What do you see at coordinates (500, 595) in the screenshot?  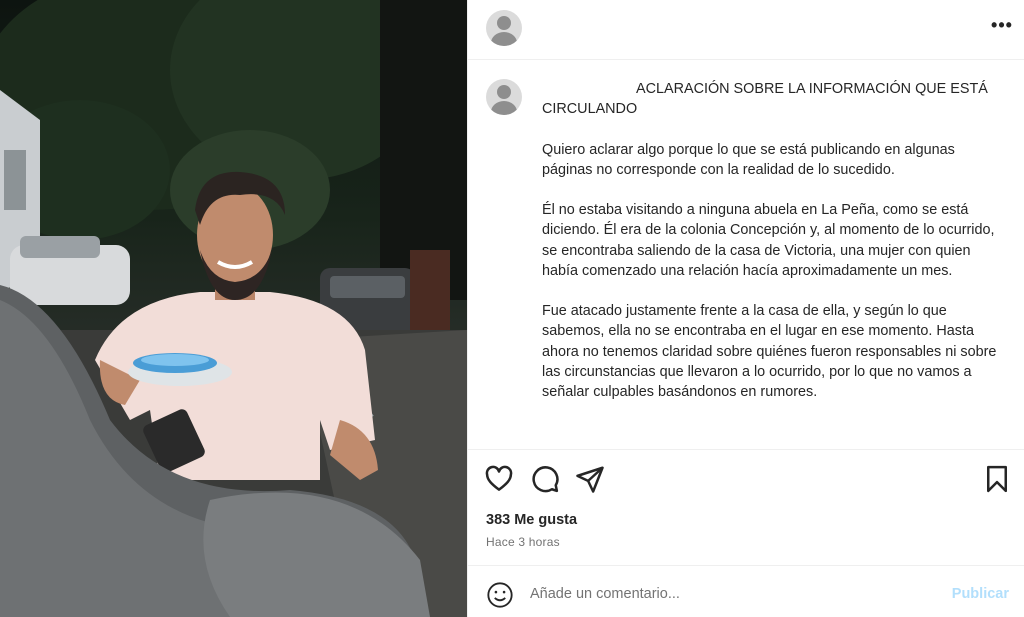 I see `emoji-icon` at bounding box center [500, 595].